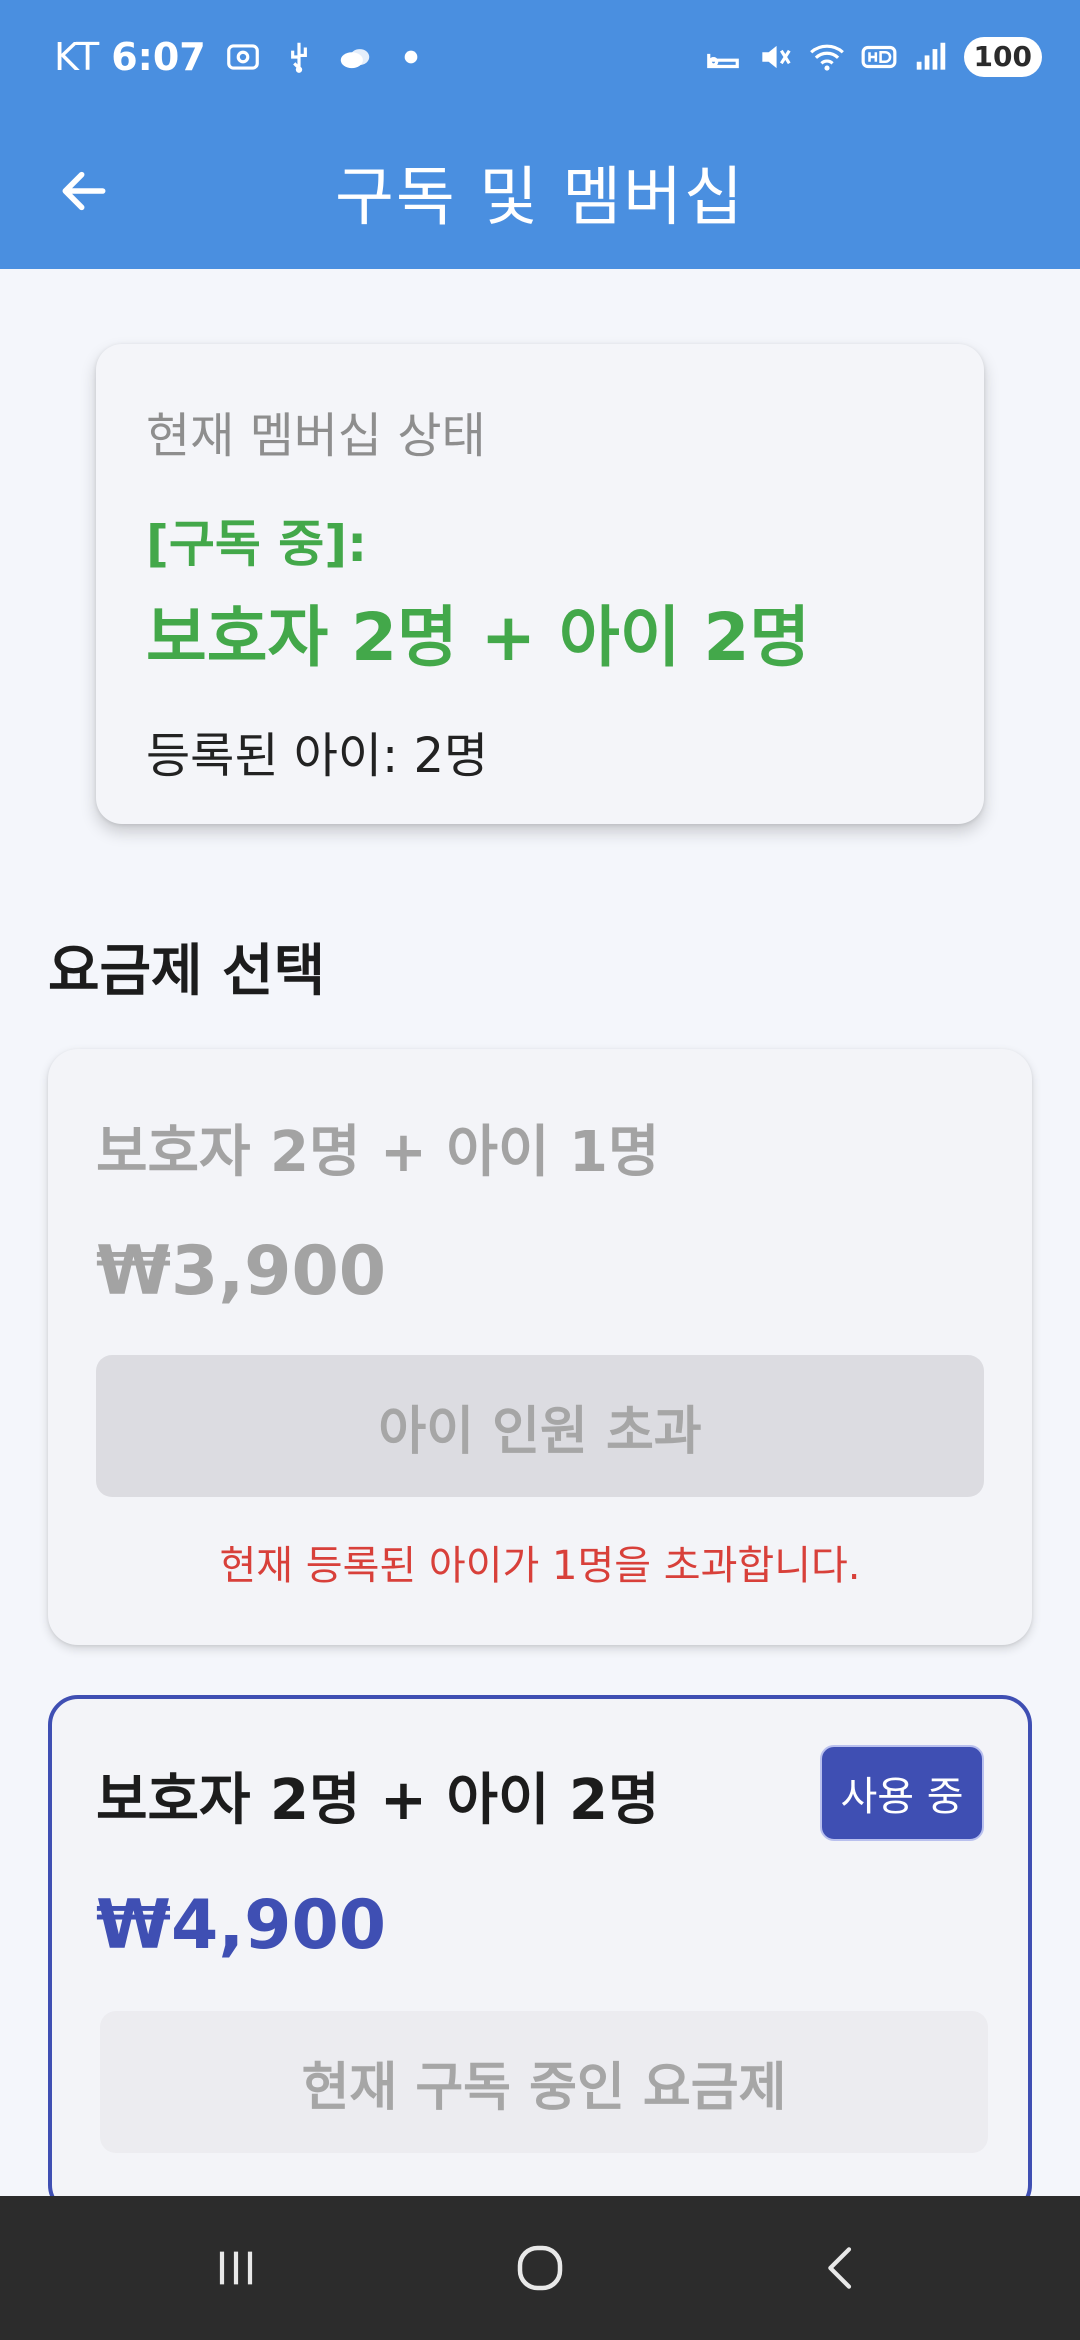 The height and width of the screenshot is (2340, 1080). Describe the element at coordinates (378, 1152) in the screenshot. I see `plan-name: 보호자 2명 + 아이 1명` at that location.